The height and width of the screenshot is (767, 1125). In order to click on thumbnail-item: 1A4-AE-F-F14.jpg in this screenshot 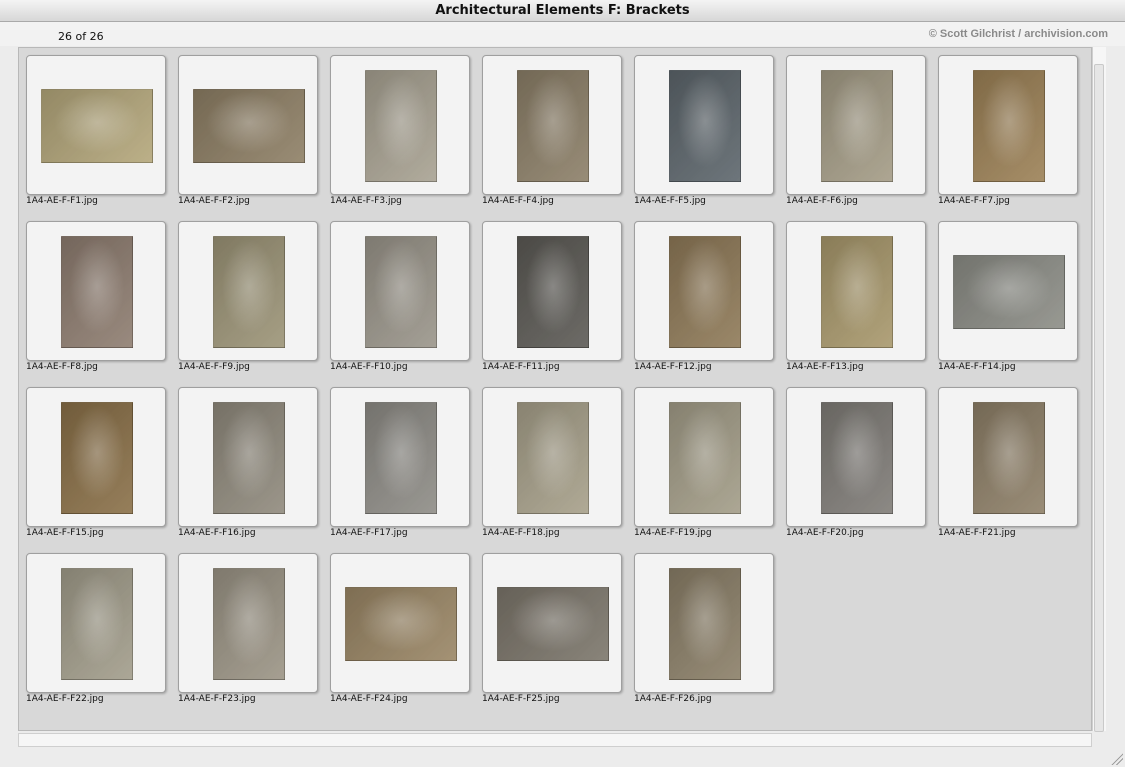, I will do `click(1008, 296)`.